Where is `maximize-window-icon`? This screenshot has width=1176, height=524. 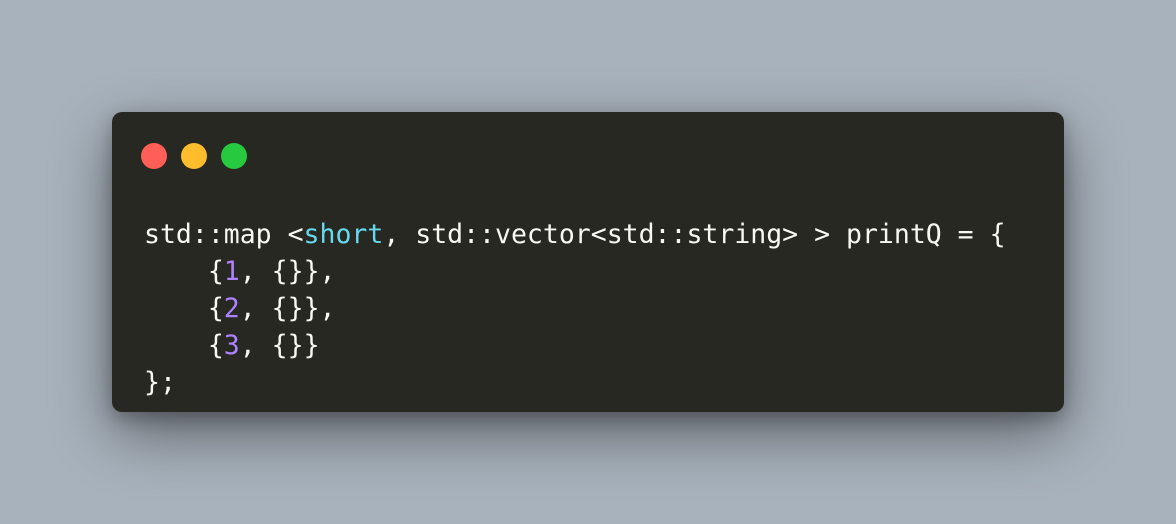 maximize-window-icon is located at coordinates (234, 156).